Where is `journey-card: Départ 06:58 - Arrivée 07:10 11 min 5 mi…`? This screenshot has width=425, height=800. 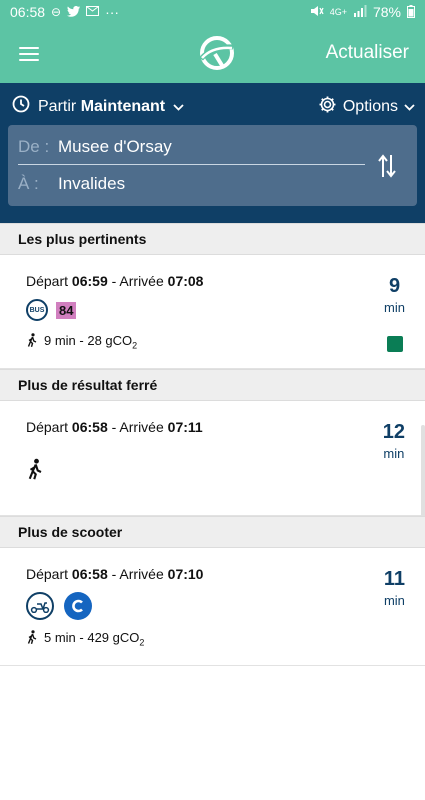
journey-card: Départ 06:58 - Arrivée 07:10 11 min 5 mi… is located at coordinates (212, 607).